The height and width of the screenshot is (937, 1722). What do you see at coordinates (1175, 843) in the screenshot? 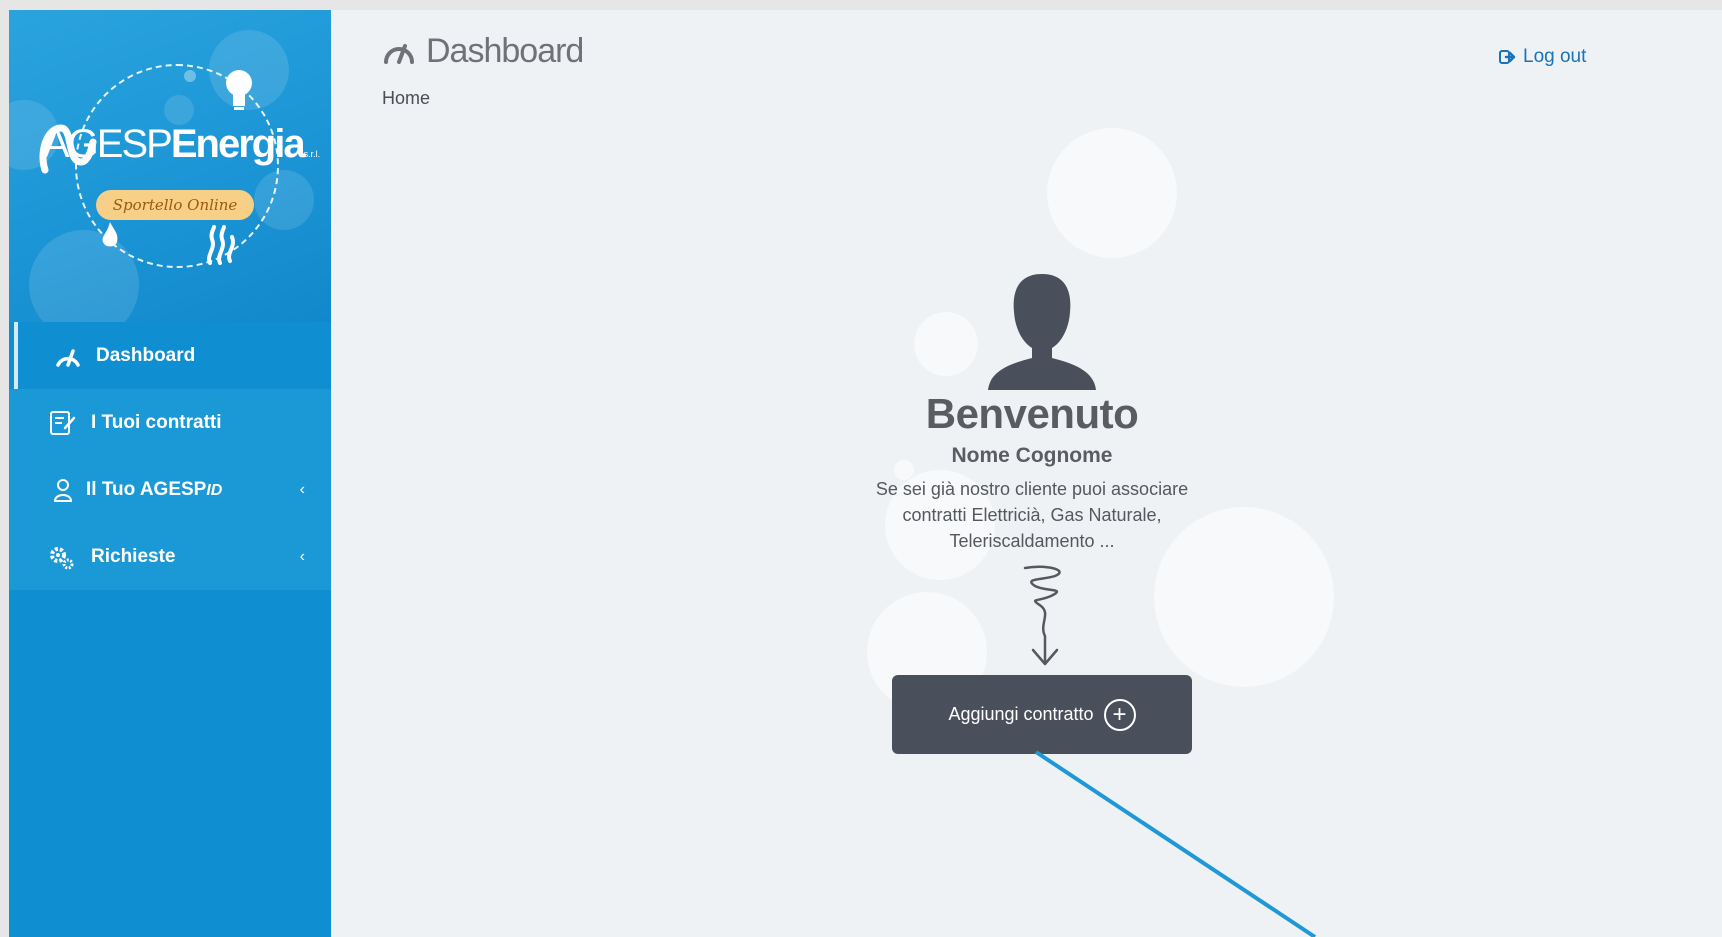
I see `pointer-line` at bounding box center [1175, 843].